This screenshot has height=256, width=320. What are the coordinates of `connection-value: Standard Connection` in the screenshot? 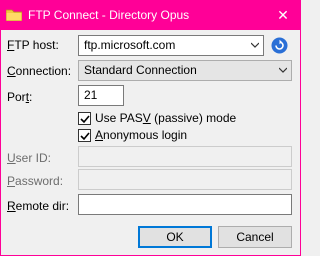 It's located at (140, 70).